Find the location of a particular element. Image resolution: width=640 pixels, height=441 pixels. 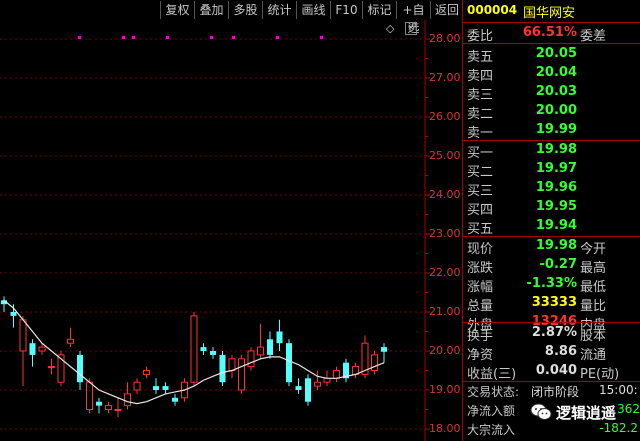

buy-price: 19.95 is located at coordinates (556, 206).